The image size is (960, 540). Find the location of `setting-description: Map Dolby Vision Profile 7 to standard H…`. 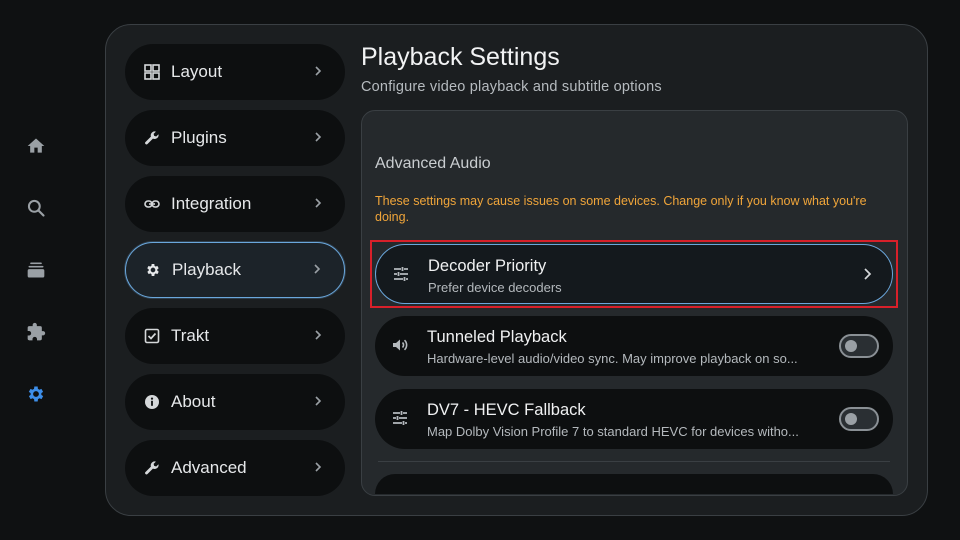

setting-description: Map Dolby Vision Profile 7 to standard H… is located at coordinates (613, 431).